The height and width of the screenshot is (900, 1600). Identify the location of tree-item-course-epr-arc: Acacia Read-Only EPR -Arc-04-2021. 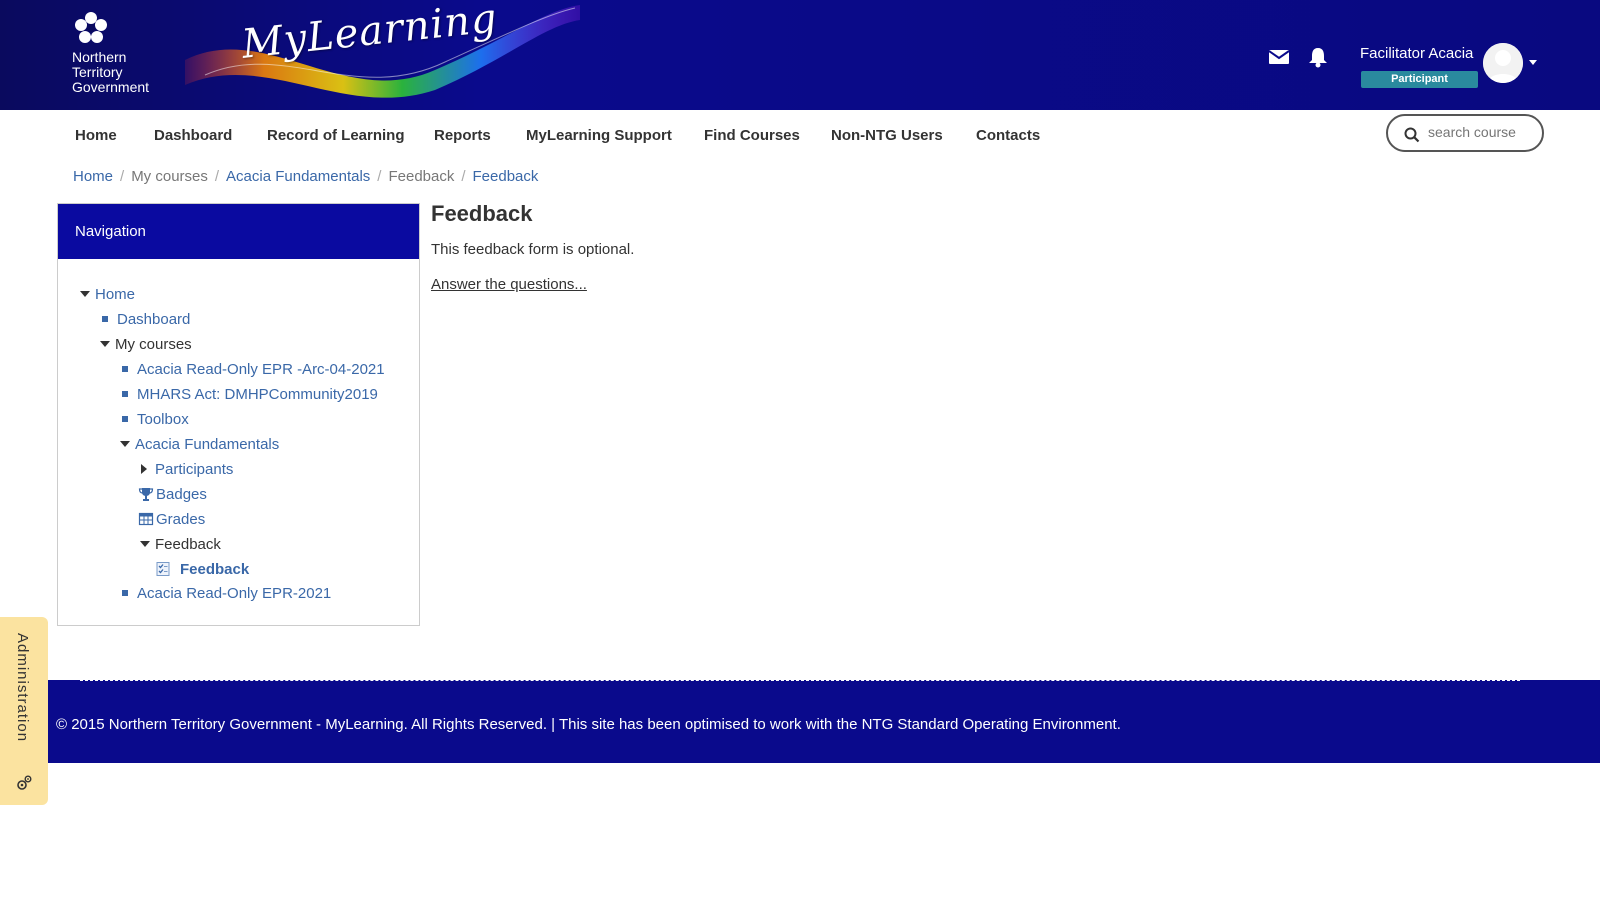
(252, 369).